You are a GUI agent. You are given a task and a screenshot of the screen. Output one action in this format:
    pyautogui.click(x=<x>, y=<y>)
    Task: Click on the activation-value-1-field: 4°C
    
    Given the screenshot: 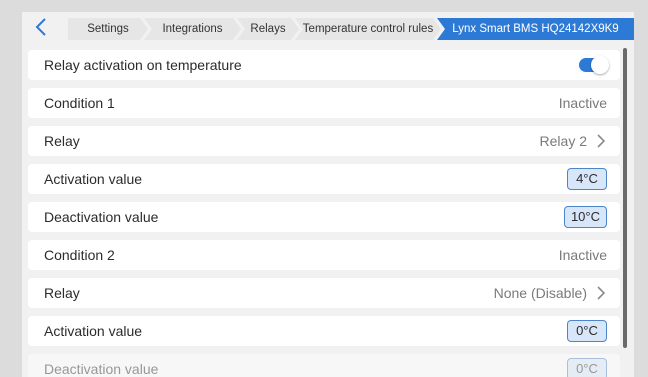 What is the action you would take?
    pyautogui.click(x=587, y=179)
    